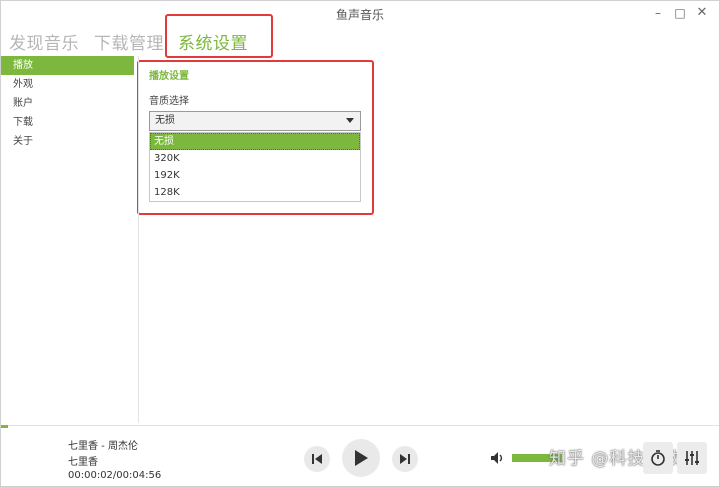 The height and width of the screenshot is (487, 720). Describe the element at coordinates (350, 120) in the screenshot. I see `chevron-down-icon` at that location.